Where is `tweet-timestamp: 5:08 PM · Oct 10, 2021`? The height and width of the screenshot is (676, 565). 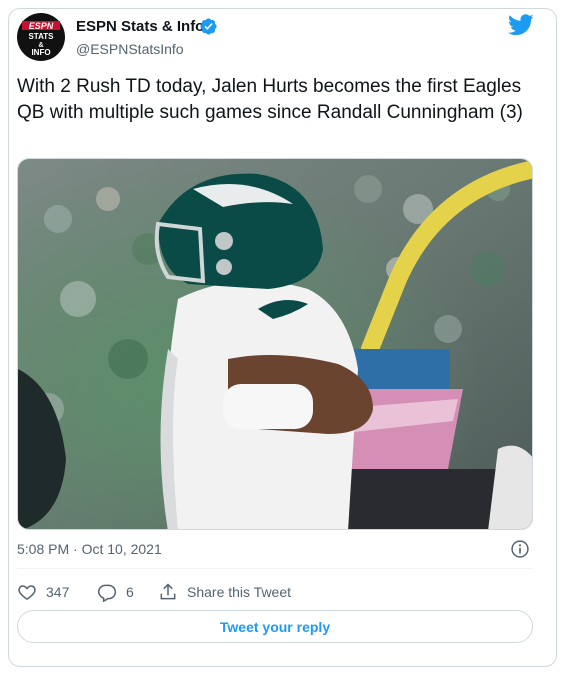 tweet-timestamp: 5:08 PM · Oct 10, 2021 is located at coordinates (89, 549).